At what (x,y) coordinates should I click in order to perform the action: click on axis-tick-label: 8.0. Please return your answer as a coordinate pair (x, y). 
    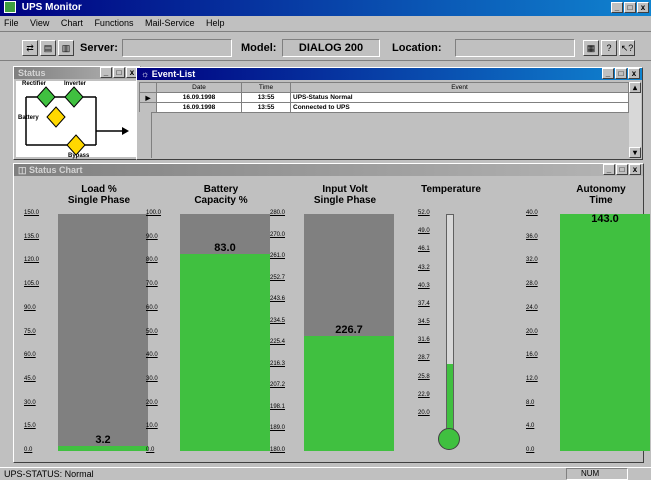
    Looking at the image, I should click on (530, 402).